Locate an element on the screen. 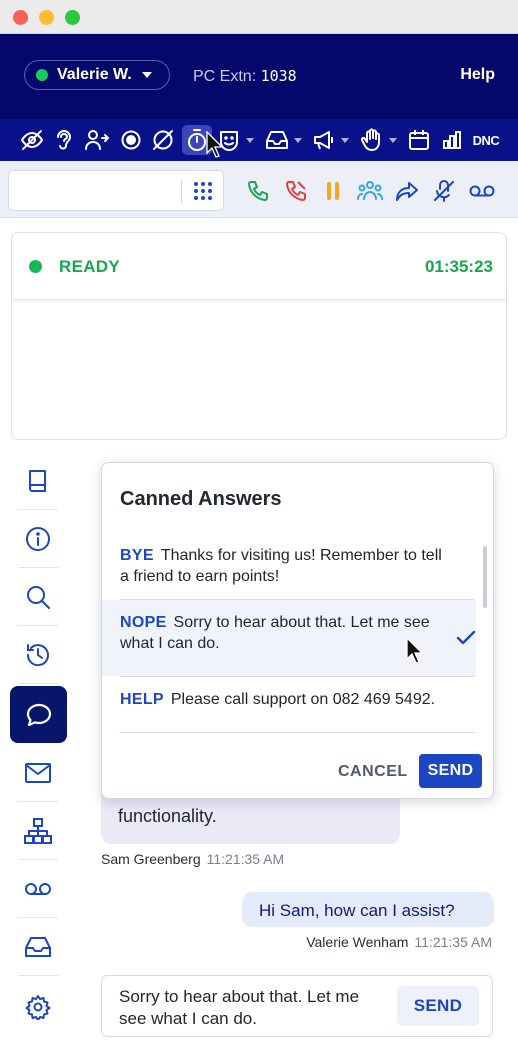  agent-toolbar: DNC is located at coordinates (259, 140).